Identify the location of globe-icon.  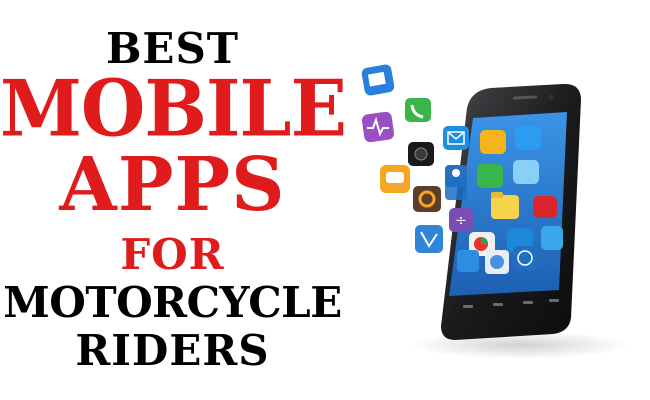
(525, 258).